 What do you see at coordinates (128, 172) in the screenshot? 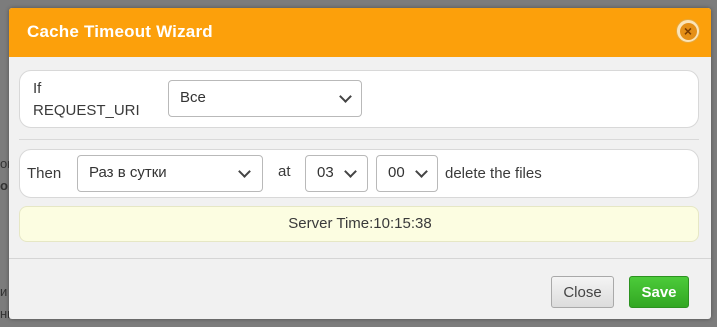
I see `frequency-select-value: Раз в сутки` at bounding box center [128, 172].